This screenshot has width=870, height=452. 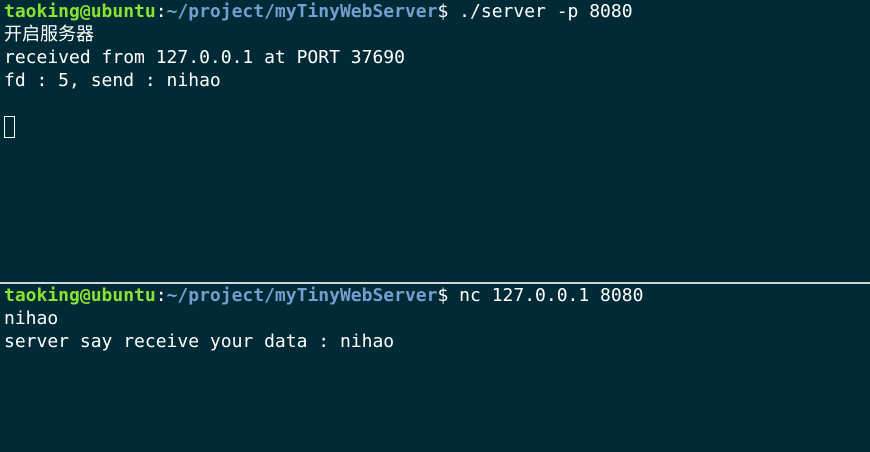 What do you see at coordinates (112, 80) in the screenshot?
I see `output-line: fd : 5, send : nihao` at bounding box center [112, 80].